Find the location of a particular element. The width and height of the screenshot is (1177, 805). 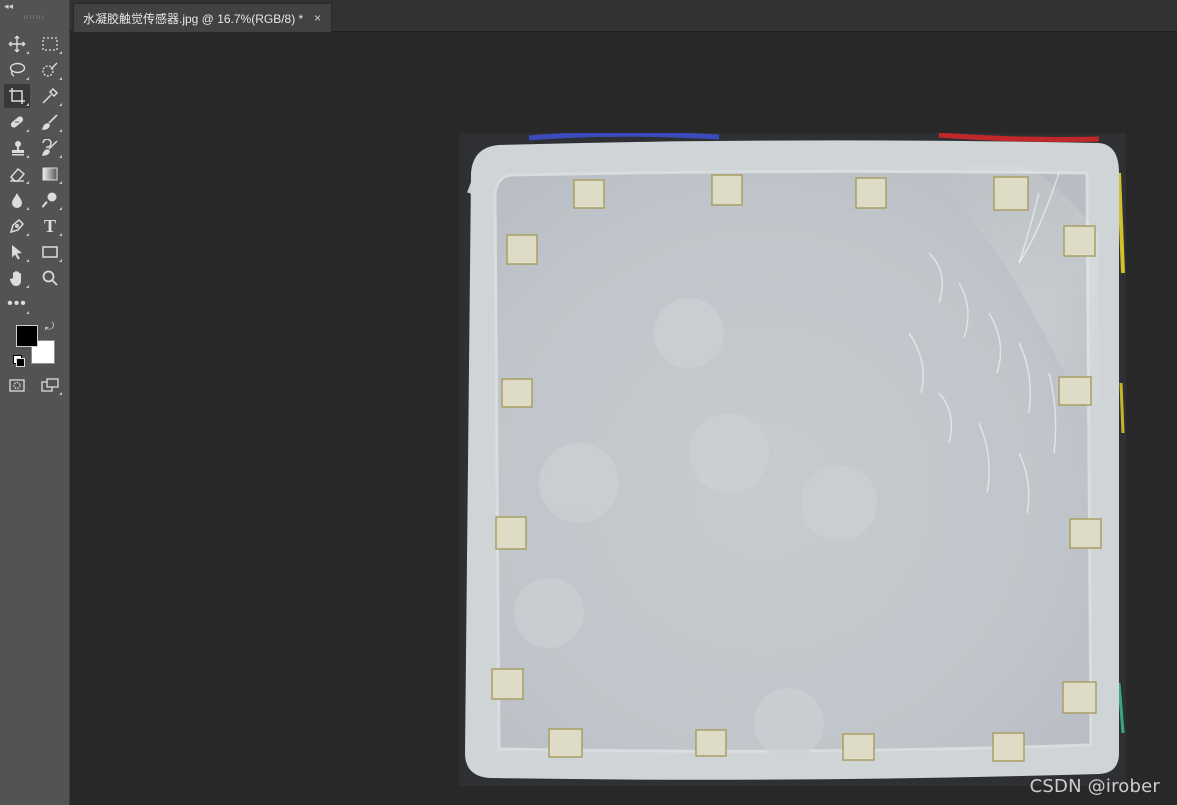

quick-mask-icon is located at coordinates (17, 385).